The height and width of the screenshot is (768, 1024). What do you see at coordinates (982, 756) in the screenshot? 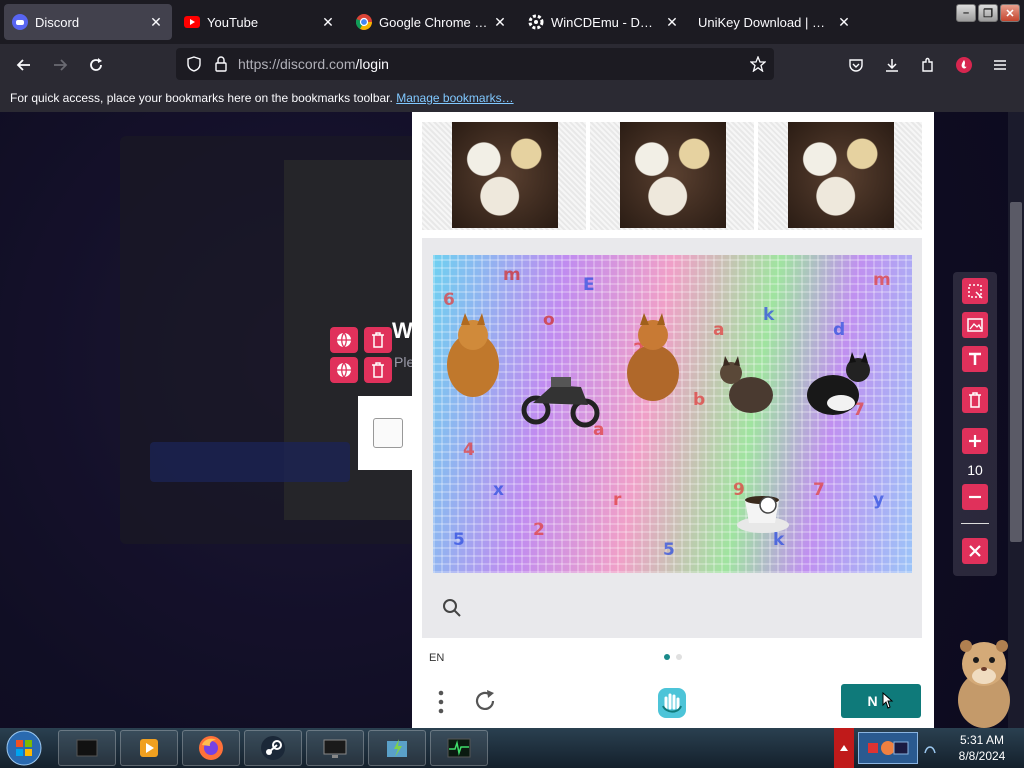
I see `clock-date: 8/8/2024` at bounding box center [982, 756].